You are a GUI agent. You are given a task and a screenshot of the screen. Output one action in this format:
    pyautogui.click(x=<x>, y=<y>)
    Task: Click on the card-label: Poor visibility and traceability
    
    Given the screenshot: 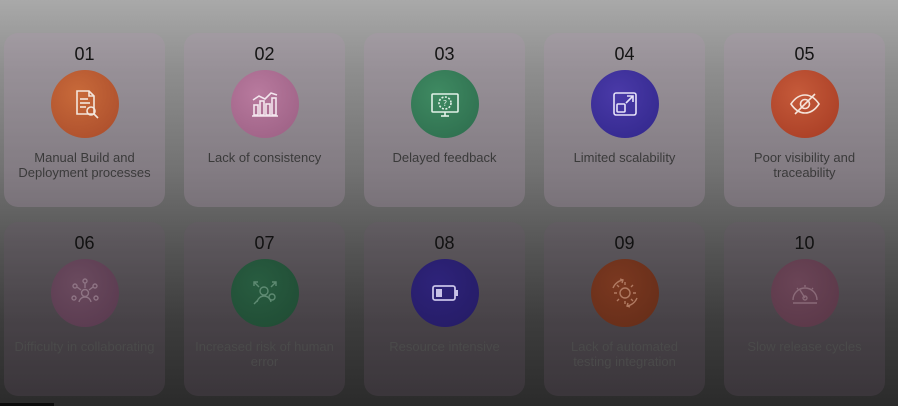 What is the action you would take?
    pyautogui.click(x=804, y=165)
    